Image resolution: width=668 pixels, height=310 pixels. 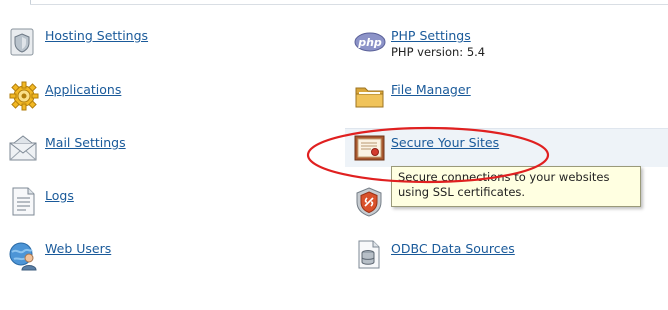 I want to click on annotation-ellipse, so click(x=428, y=155).